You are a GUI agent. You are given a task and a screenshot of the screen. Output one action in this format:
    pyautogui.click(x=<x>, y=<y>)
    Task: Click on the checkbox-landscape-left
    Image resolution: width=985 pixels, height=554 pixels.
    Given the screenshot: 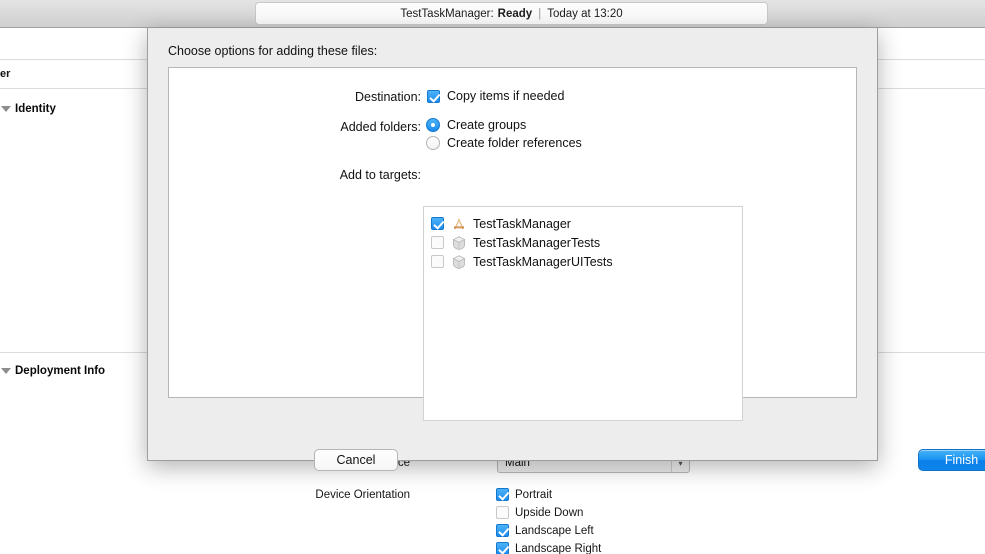 What is the action you would take?
    pyautogui.click(x=502, y=530)
    